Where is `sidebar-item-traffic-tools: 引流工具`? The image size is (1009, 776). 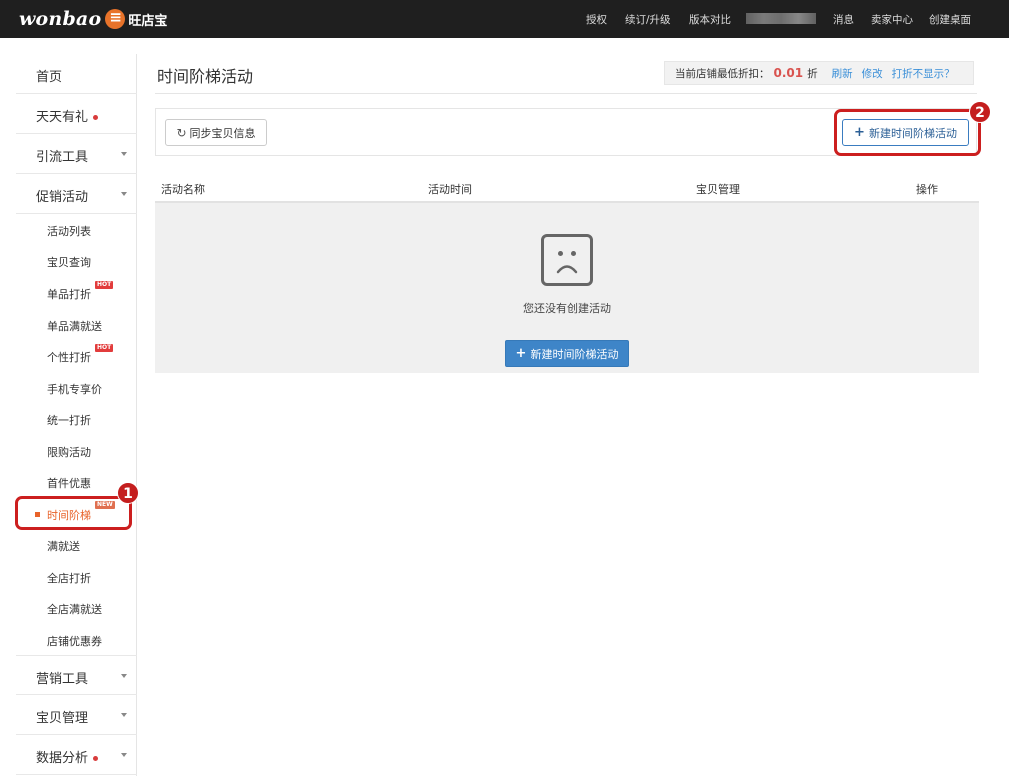 sidebar-item-traffic-tools: 引流工具 is located at coordinates (76, 154).